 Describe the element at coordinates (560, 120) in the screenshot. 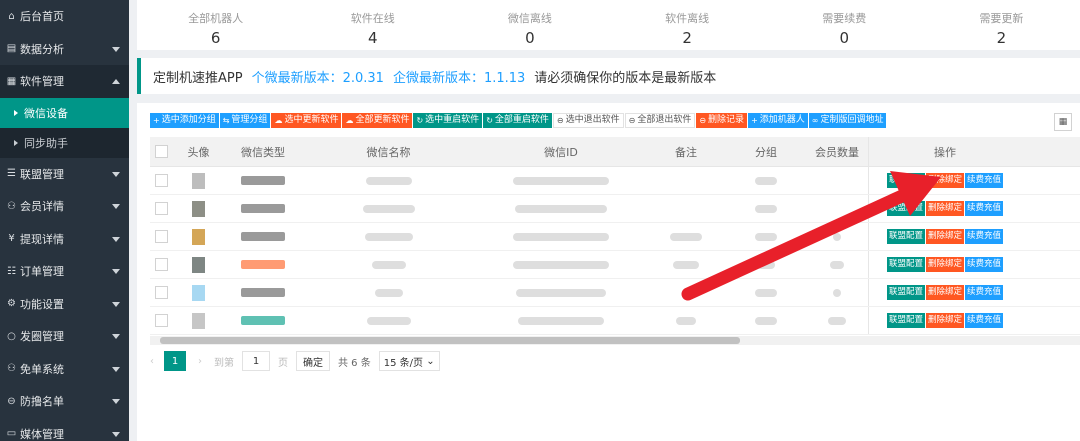

I see `exit-icon: ⊖` at that location.